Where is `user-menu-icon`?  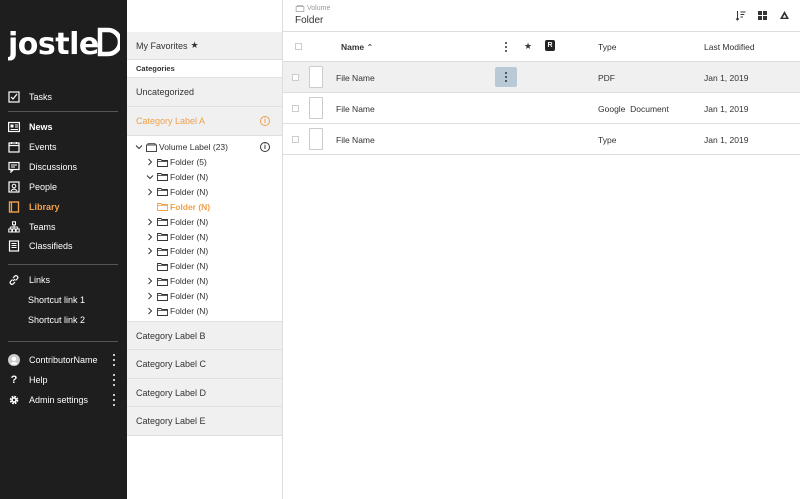
user-menu-icon is located at coordinates (114, 360).